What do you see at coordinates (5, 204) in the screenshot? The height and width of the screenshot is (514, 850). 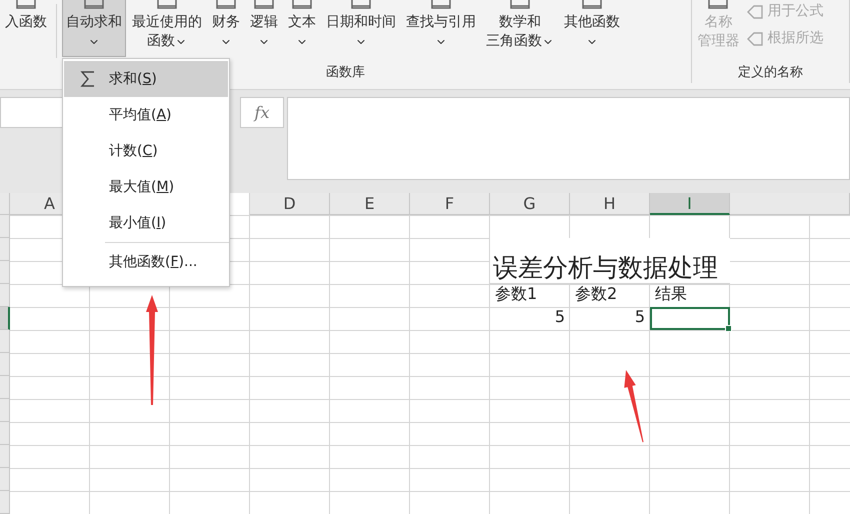 I see `select-all-corner` at bounding box center [5, 204].